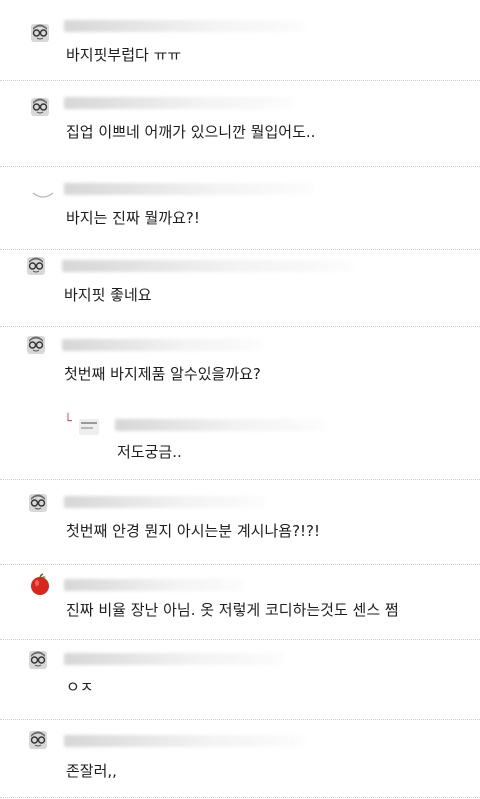 This screenshot has width=480, height=799. What do you see at coordinates (80, 687) in the screenshot?
I see `comment-text: ㅇㅈ` at bounding box center [80, 687].